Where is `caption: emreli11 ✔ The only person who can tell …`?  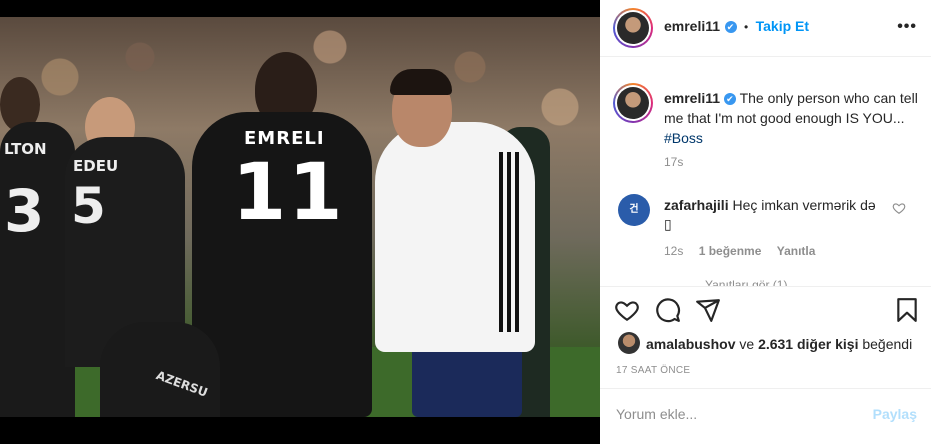 caption: emreli11 ✔ The only person who can tell … is located at coordinates (791, 118).